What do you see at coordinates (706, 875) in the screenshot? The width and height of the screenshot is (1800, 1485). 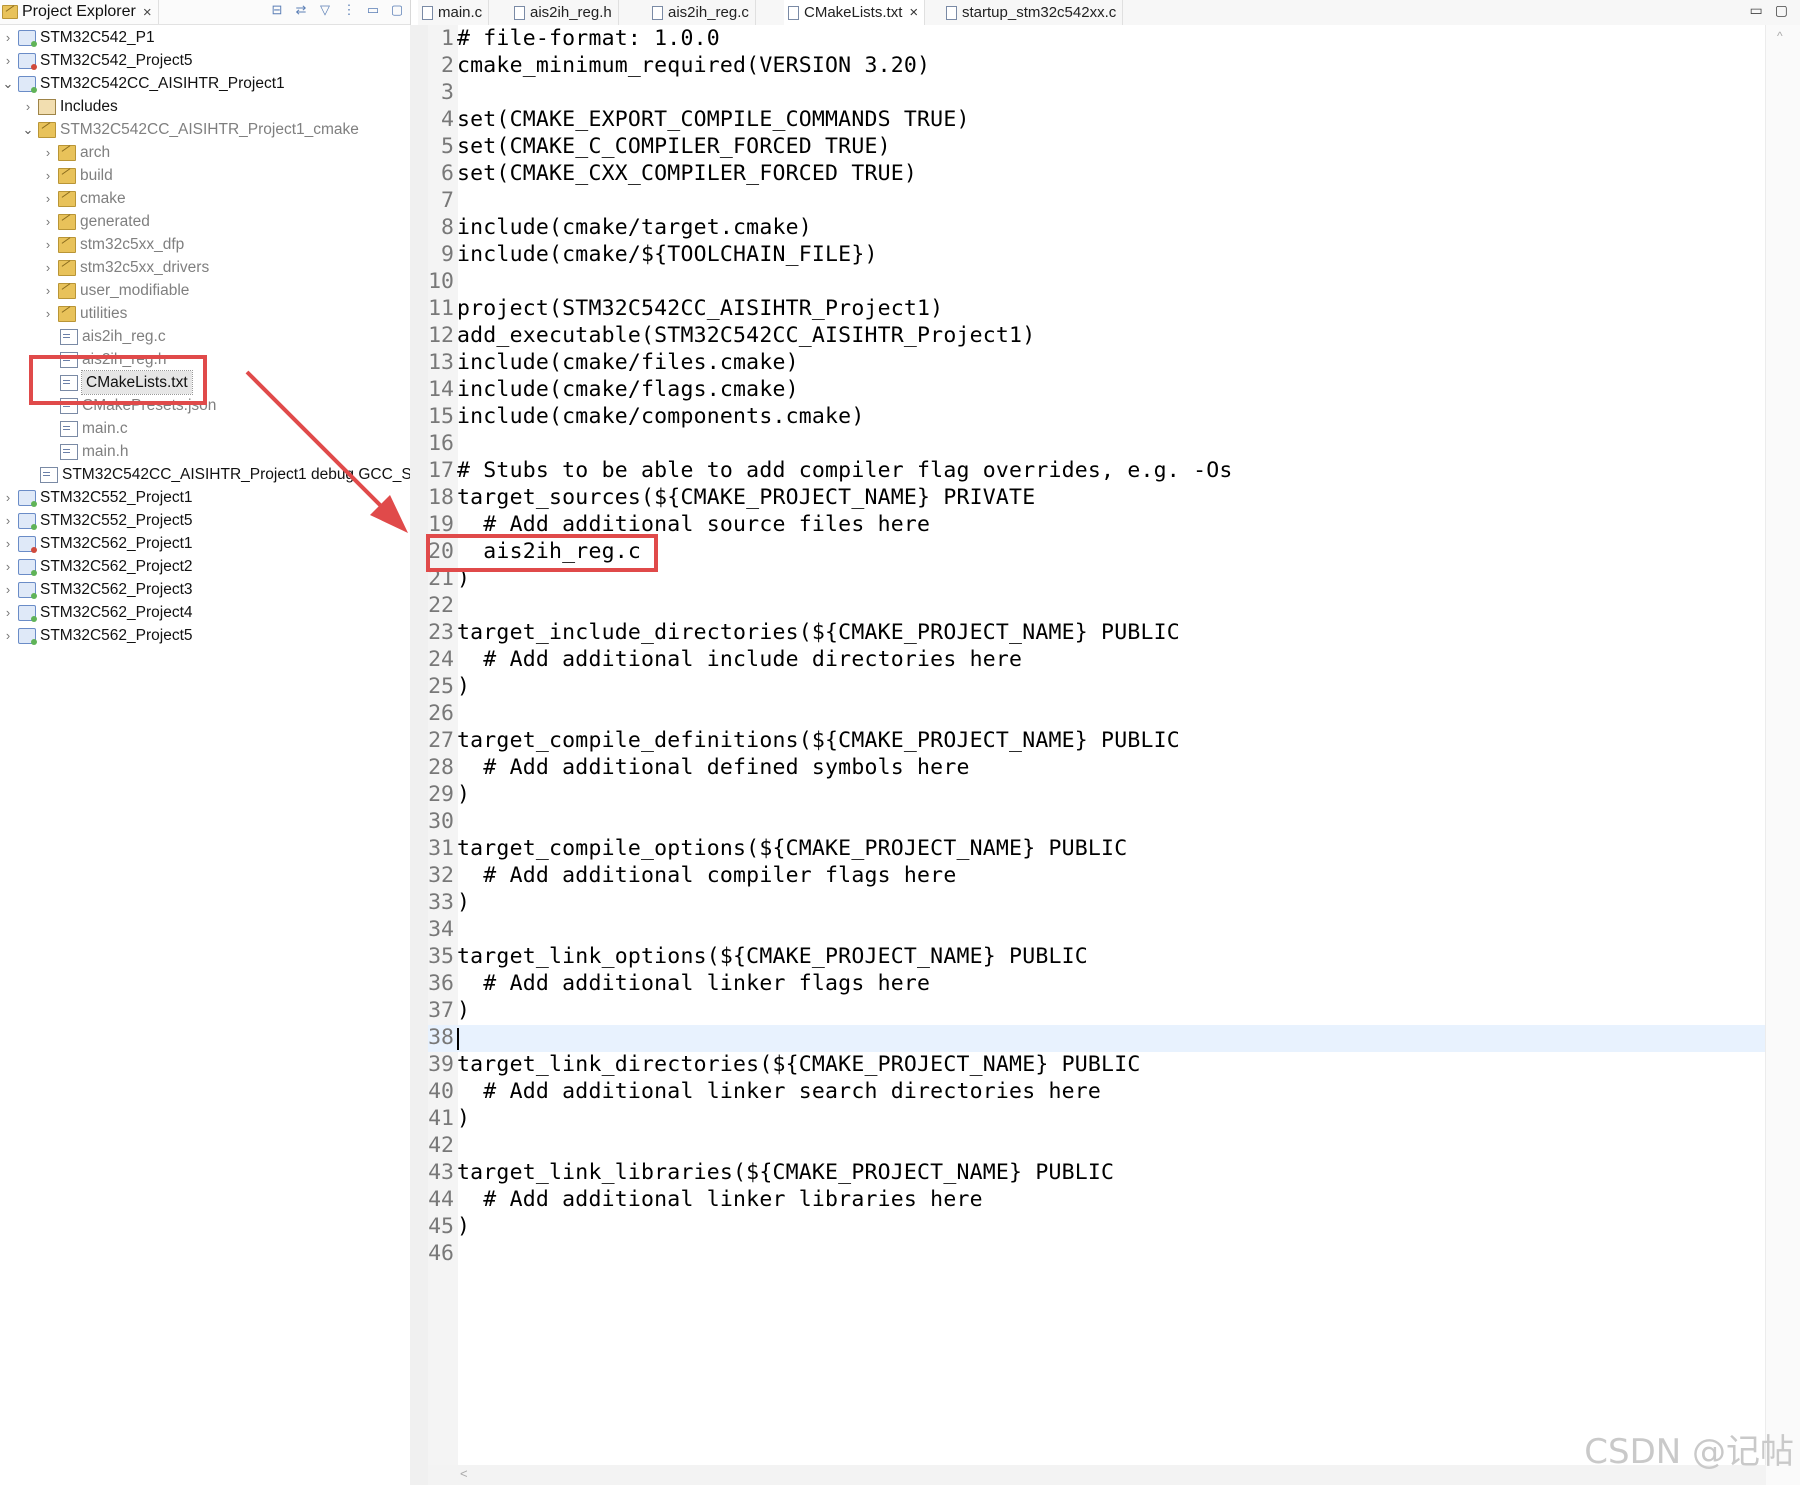 I see `code-text: # Add additional compiler flags here` at bounding box center [706, 875].